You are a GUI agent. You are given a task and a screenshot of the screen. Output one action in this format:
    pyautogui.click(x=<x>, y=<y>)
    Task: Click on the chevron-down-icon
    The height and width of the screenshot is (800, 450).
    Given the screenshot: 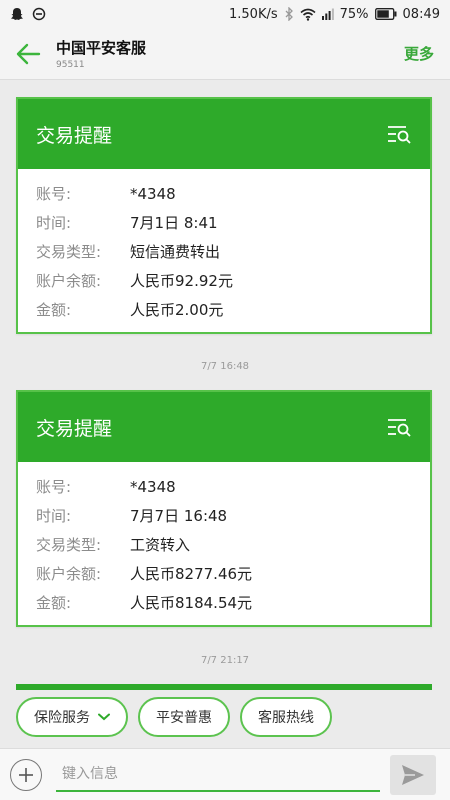 What is the action you would take?
    pyautogui.click(x=104, y=717)
    